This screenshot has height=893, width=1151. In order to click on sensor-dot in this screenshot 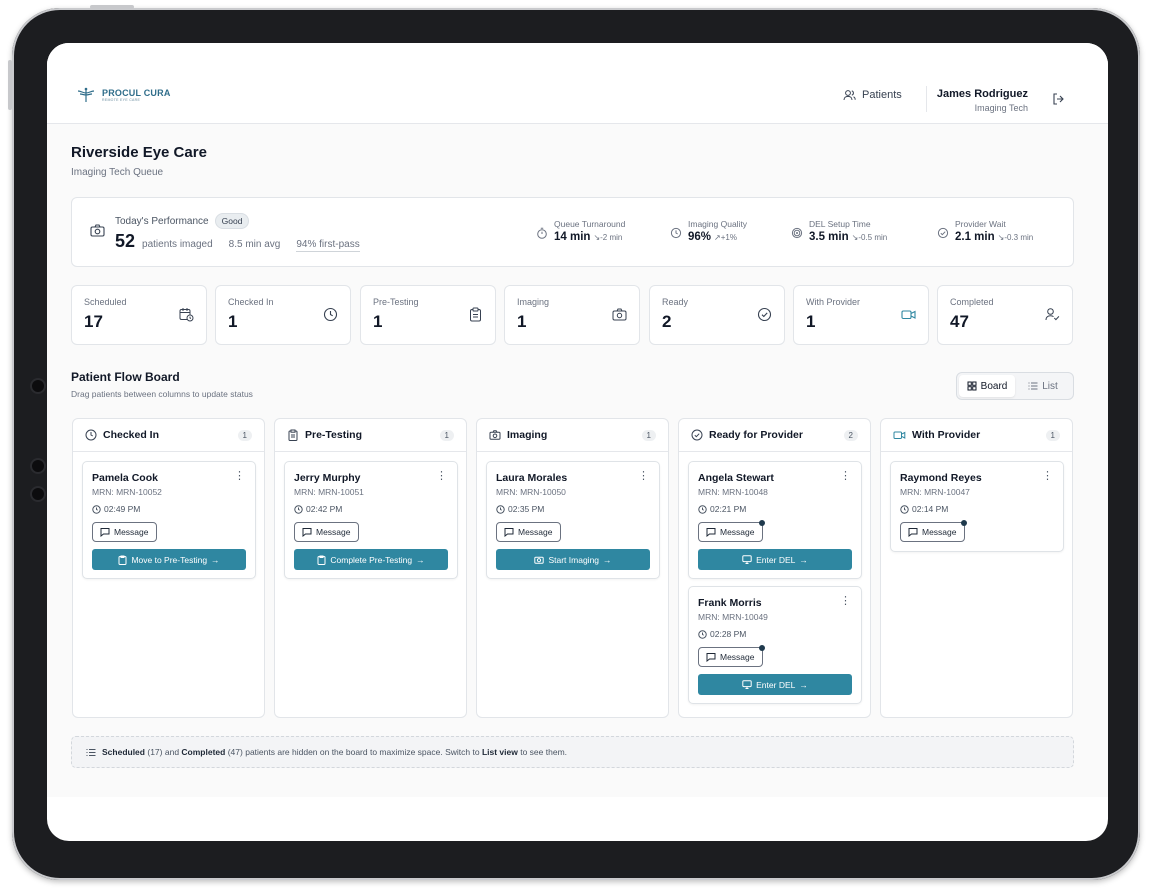, I will do `click(38, 494)`.